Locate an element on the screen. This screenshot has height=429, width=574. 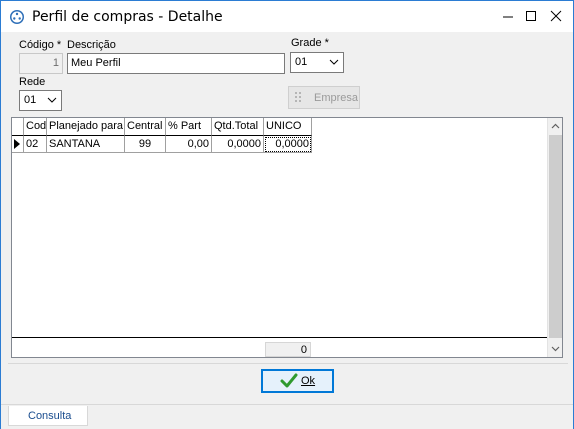
ok-button-label: Ok is located at coordinates (308, 381).